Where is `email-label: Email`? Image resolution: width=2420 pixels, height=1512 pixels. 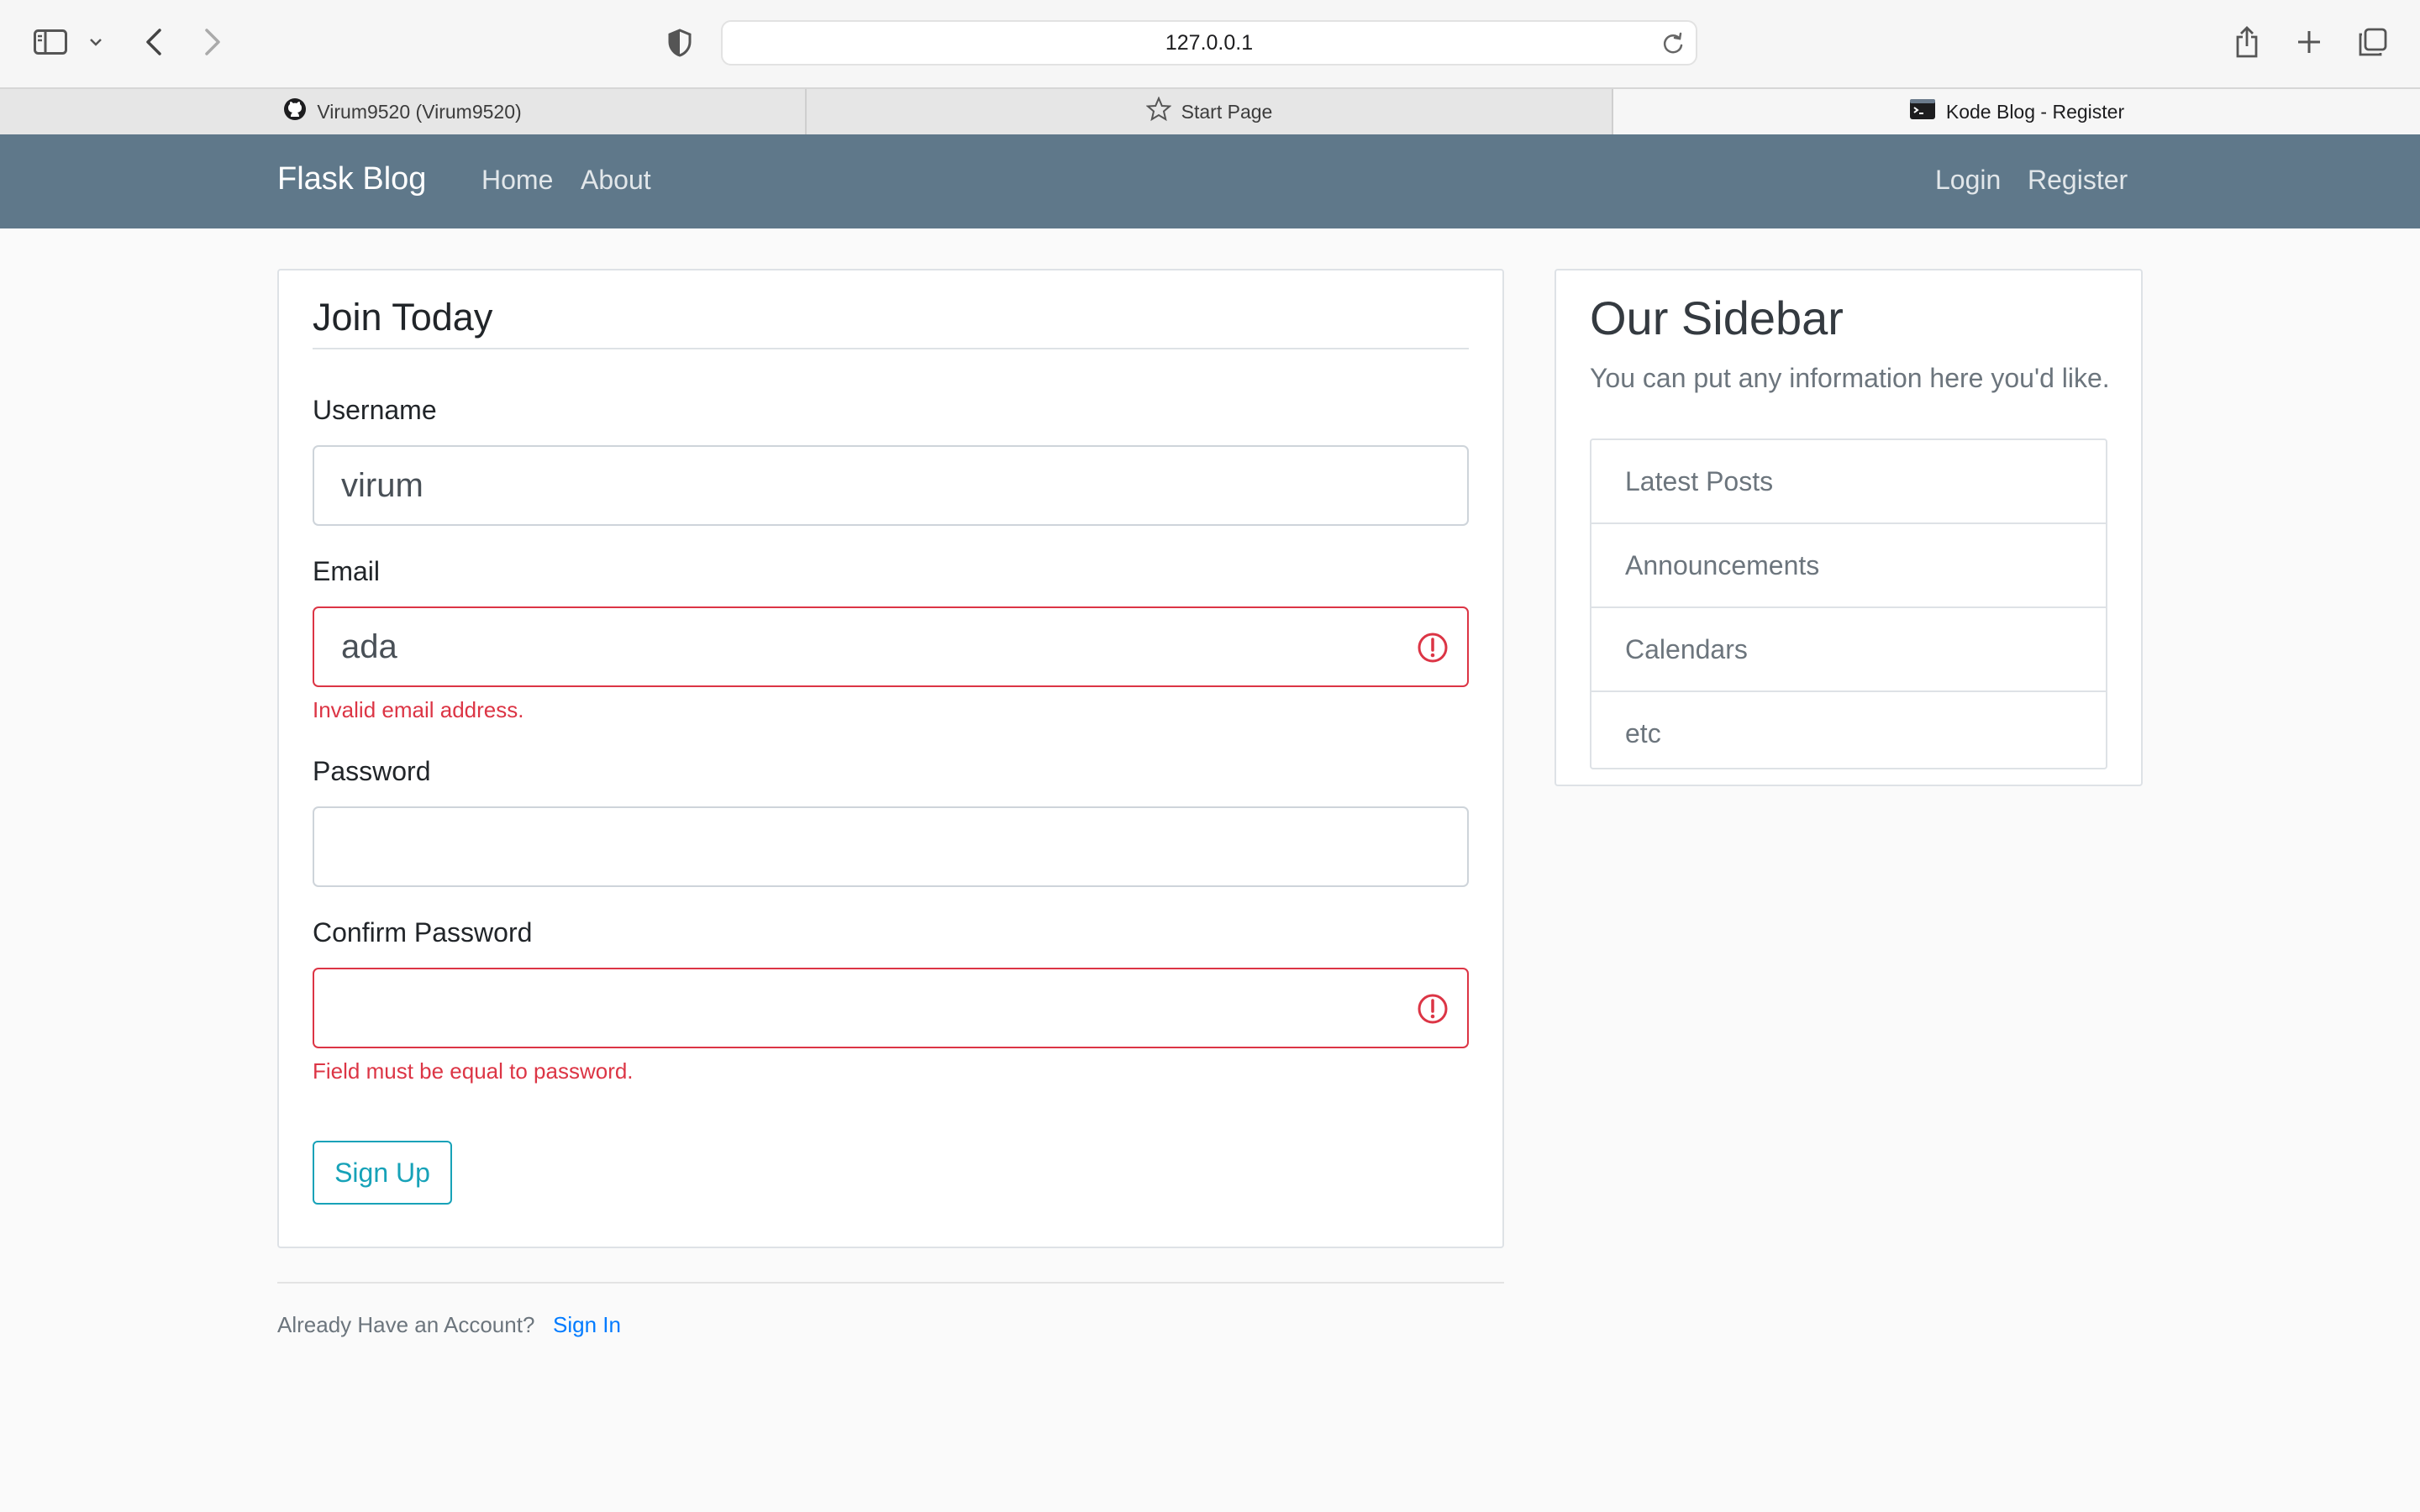 email-label: Email is located at coordinates (347, 571).